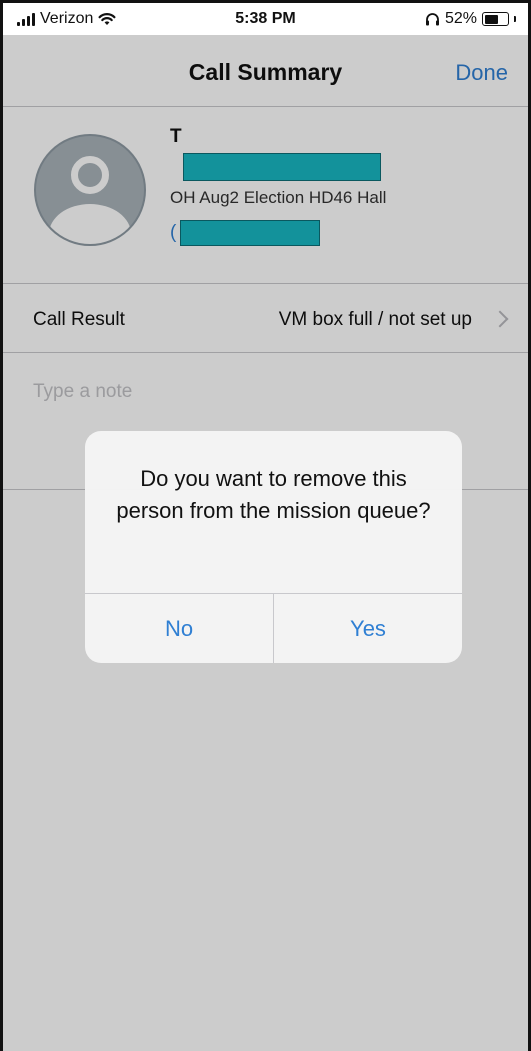 The height and width of the screenshot is (1051, 531). What do you see at coordinates (495, 19) in the screenshot?
I see `battery-icon` at bounding box center [495, 19].